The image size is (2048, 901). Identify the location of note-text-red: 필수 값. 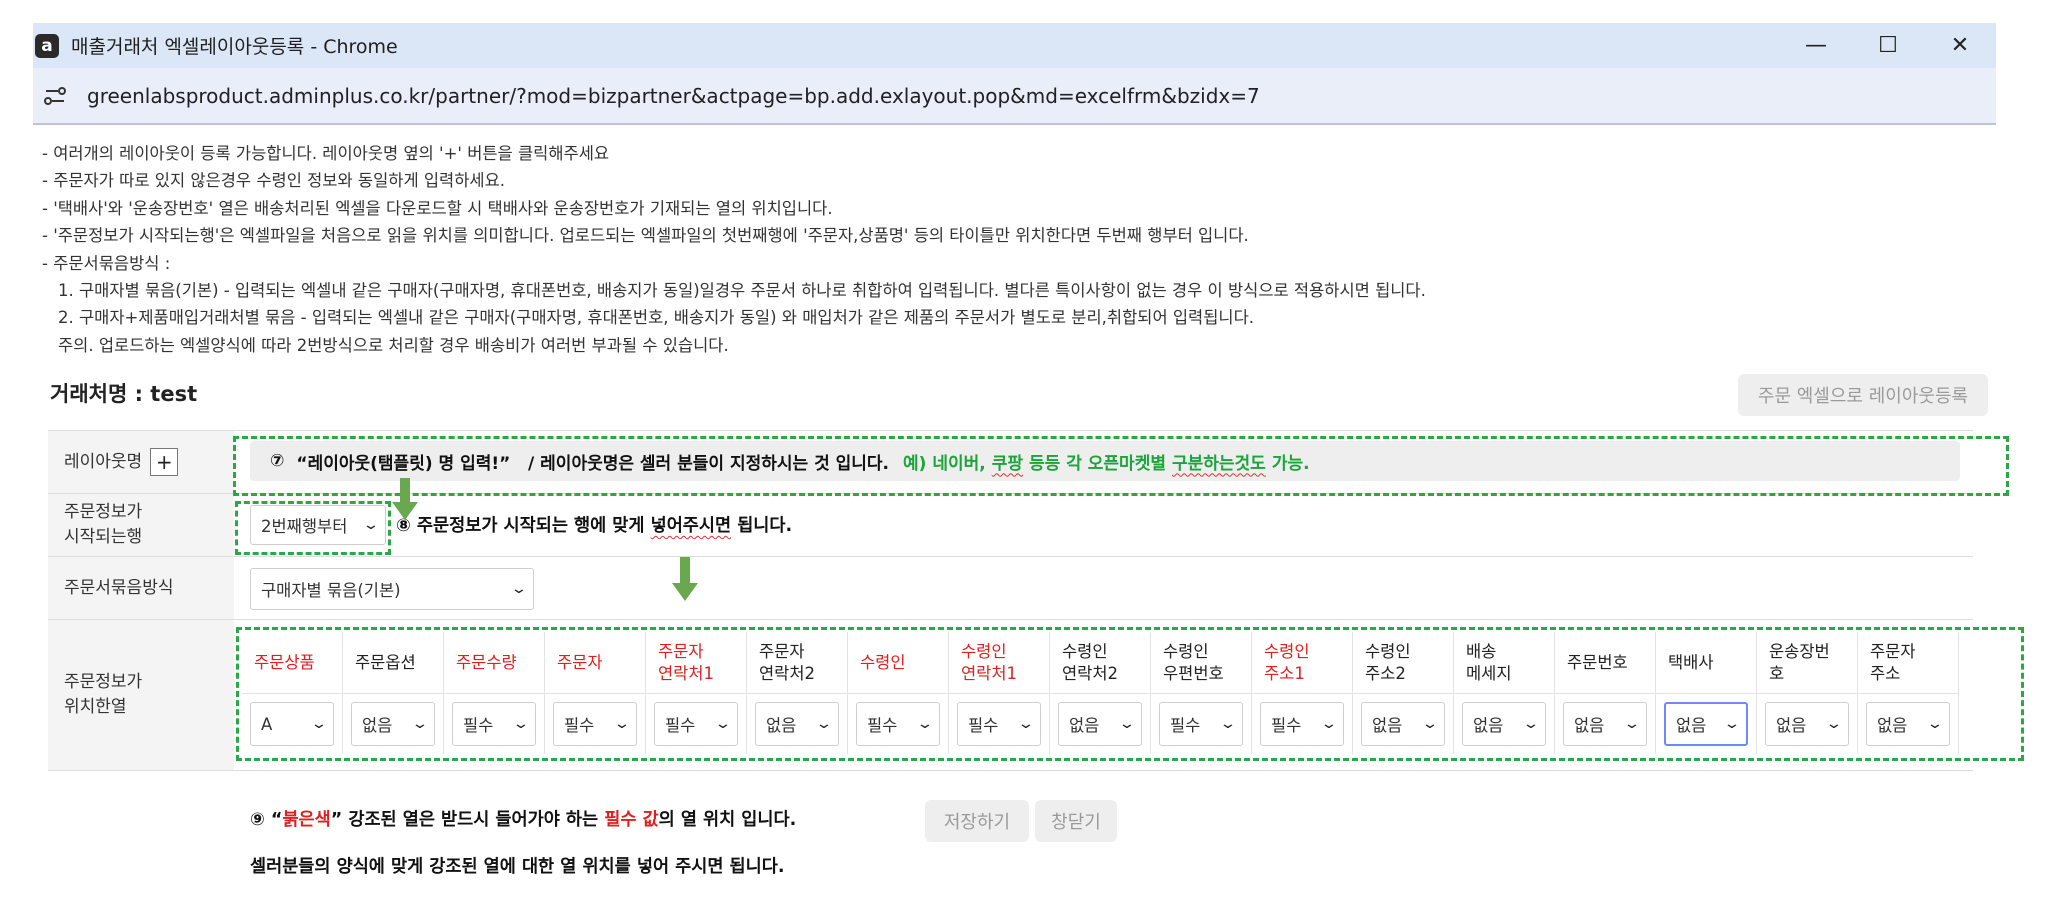
(631, 820).